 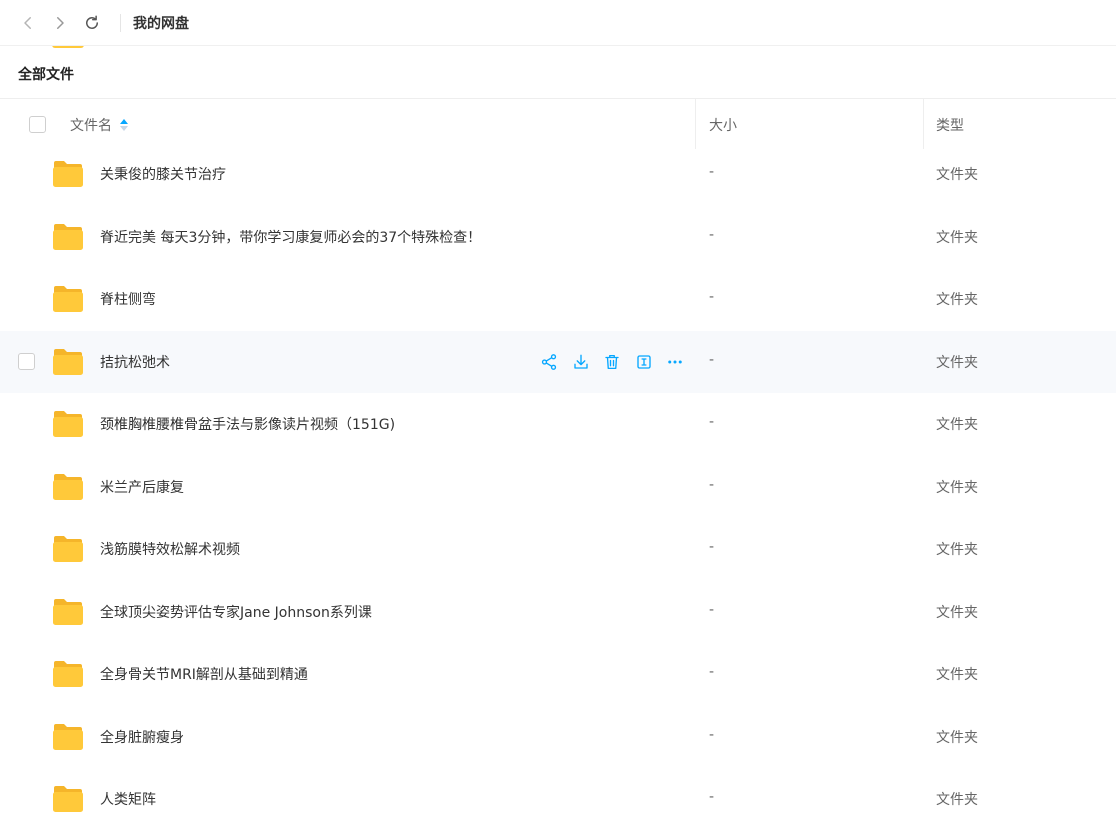 What do you see at coordinates (163, 174) in the screenshot?
I see `file-name: 关秉俊的膝关节治疗` at bounding box center [163, 174].